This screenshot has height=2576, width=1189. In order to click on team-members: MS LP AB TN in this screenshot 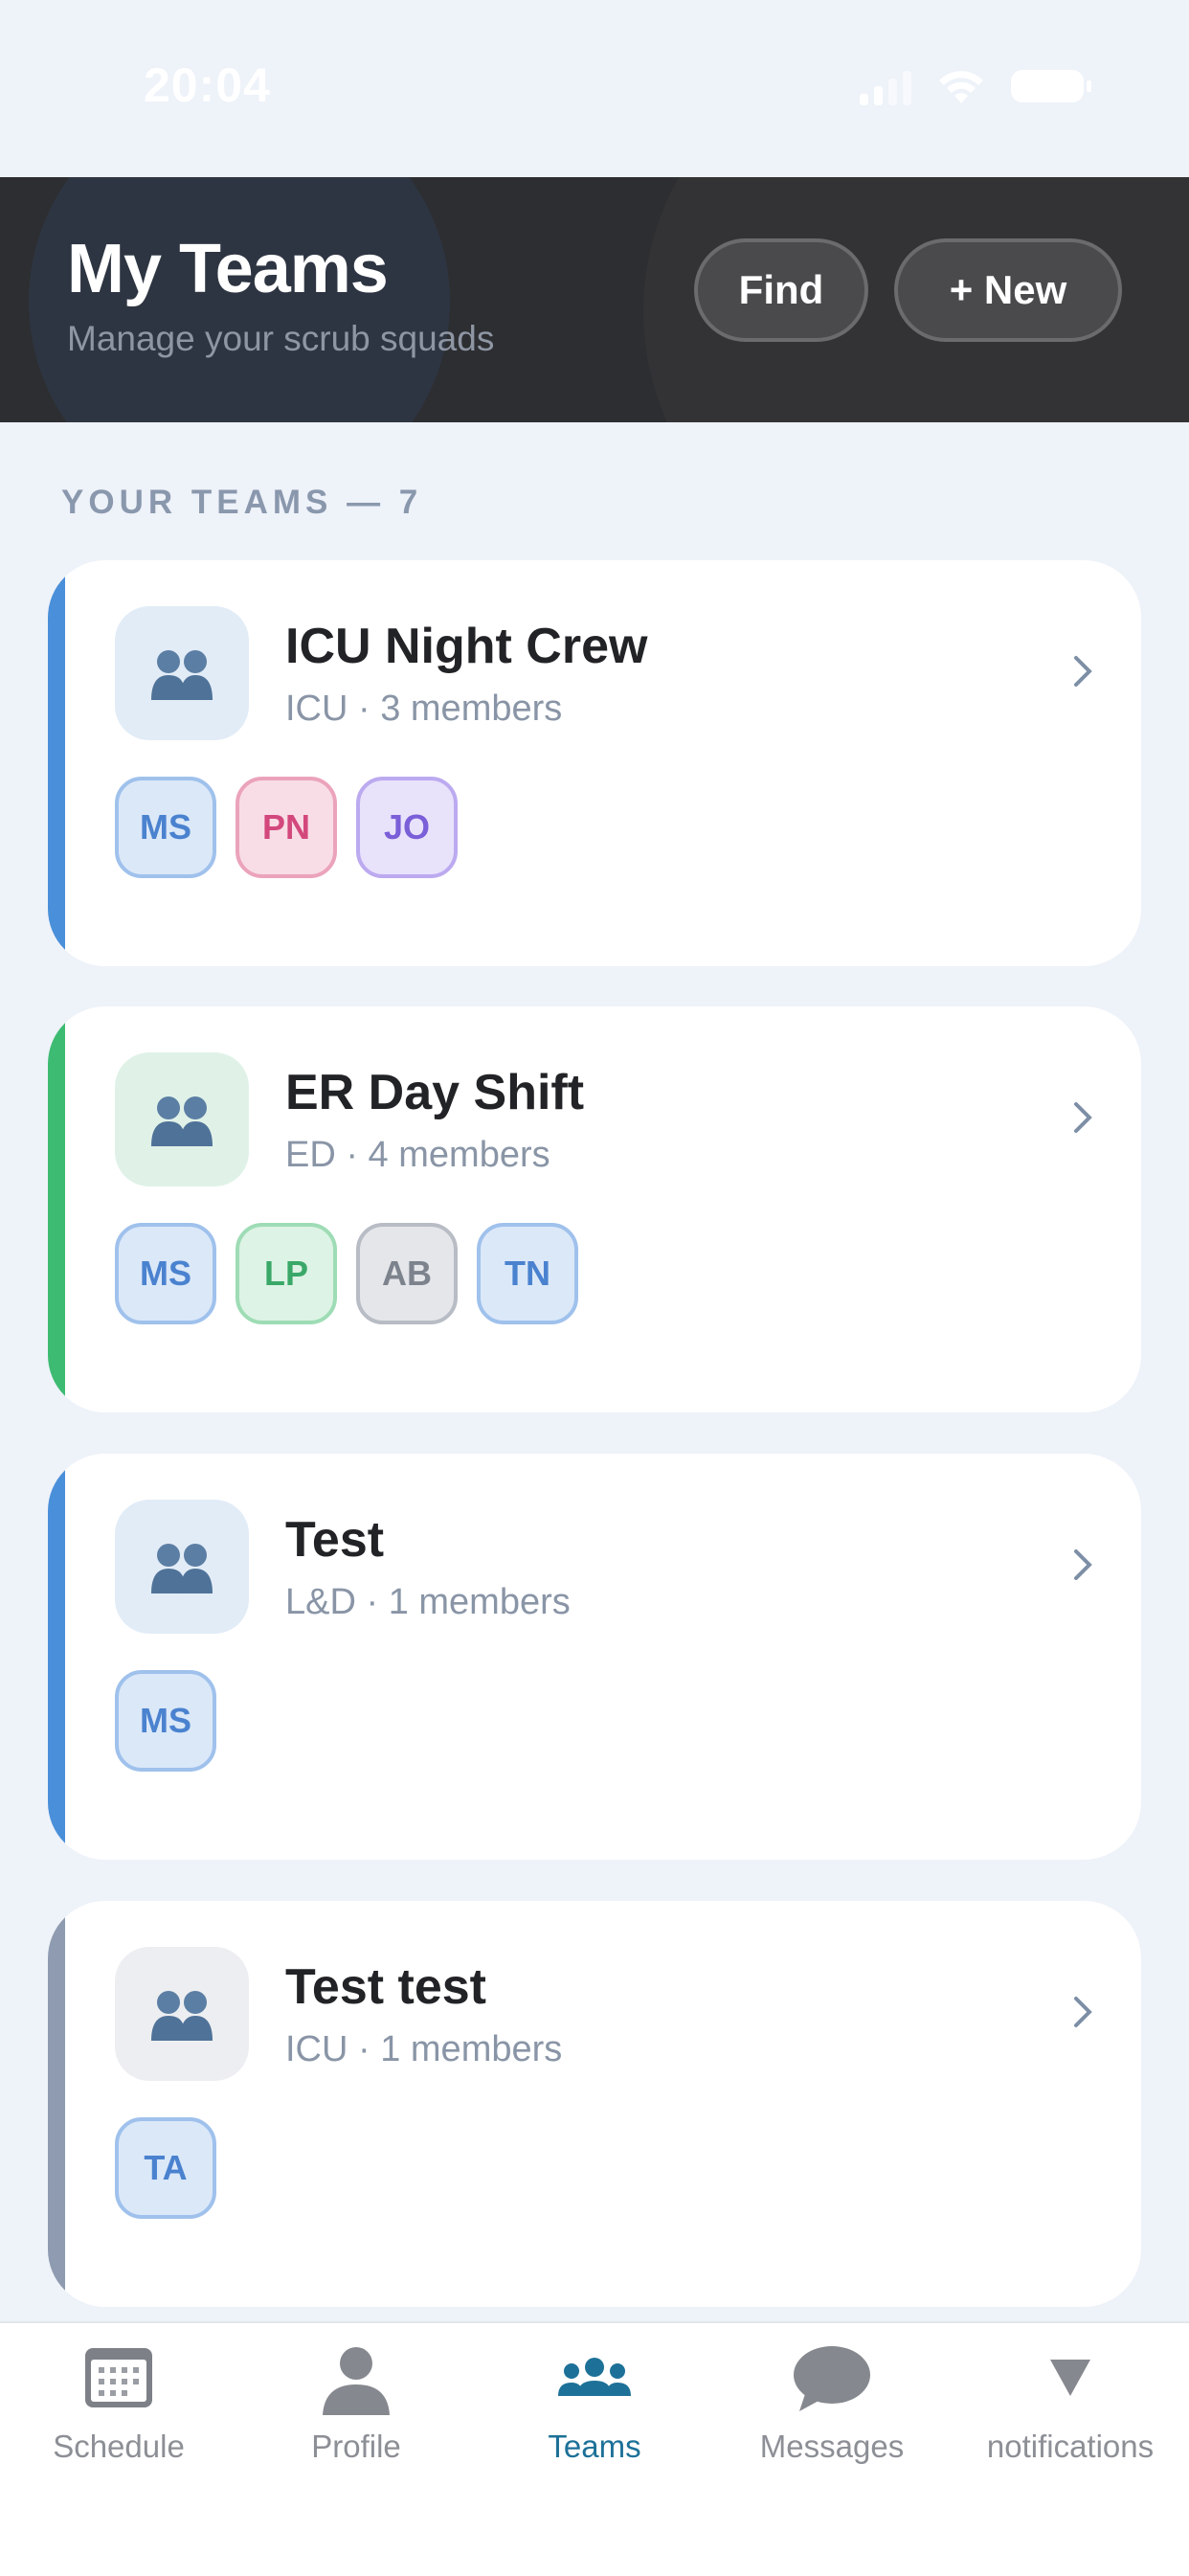, I will do `click(346, 1273)`.